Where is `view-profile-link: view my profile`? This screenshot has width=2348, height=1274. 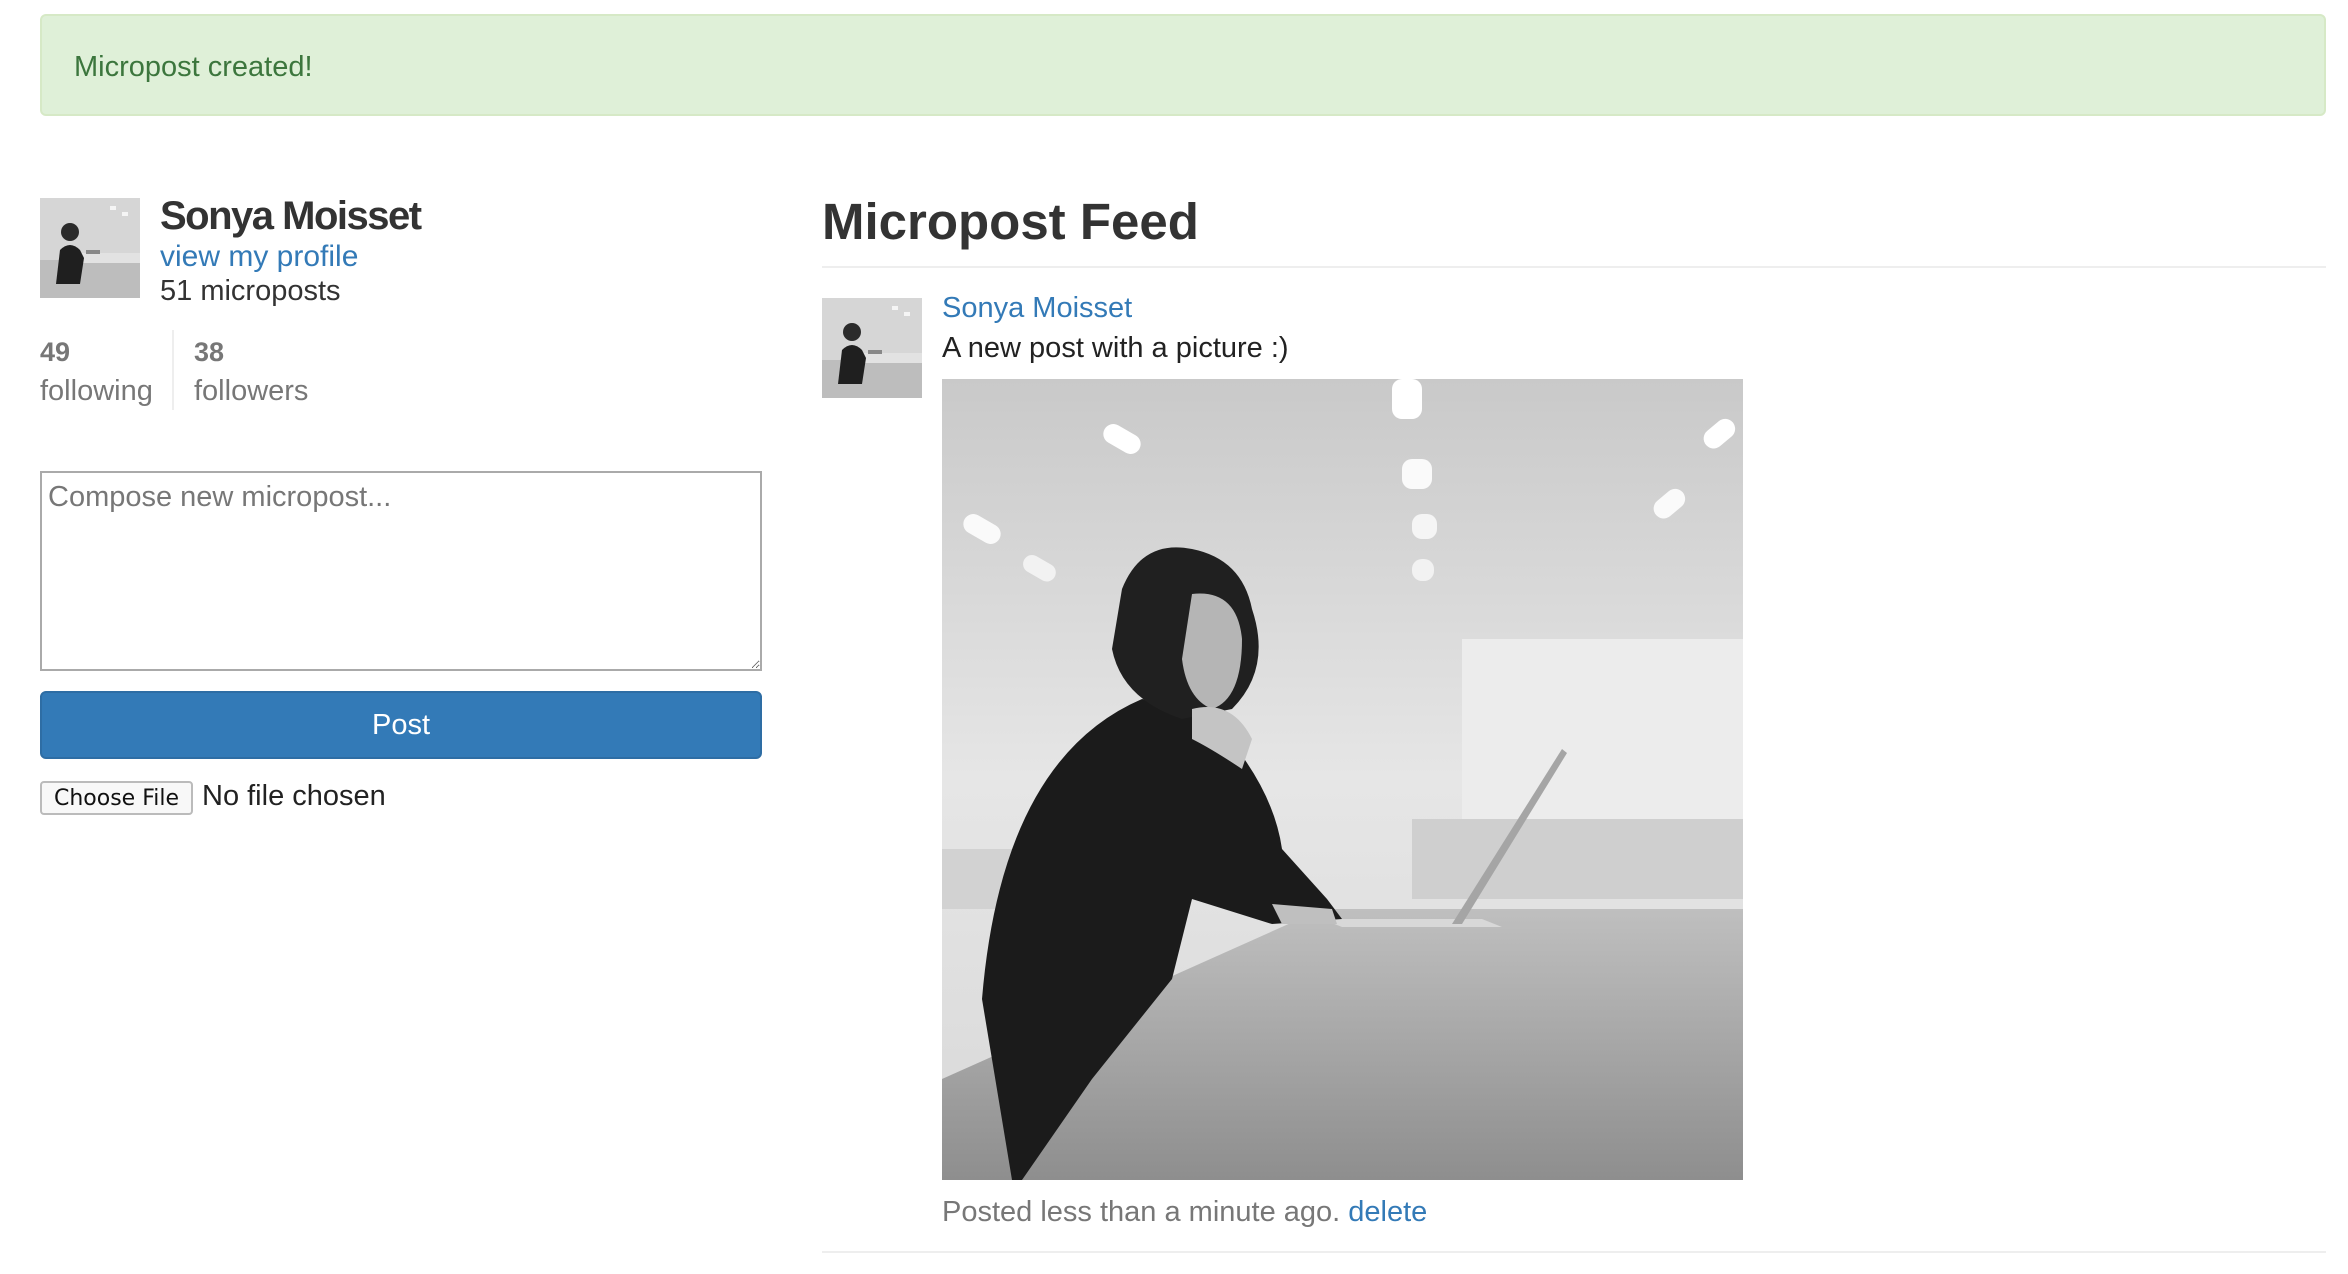 view-profile-link: view my profile is located at coordinates (259, 257).